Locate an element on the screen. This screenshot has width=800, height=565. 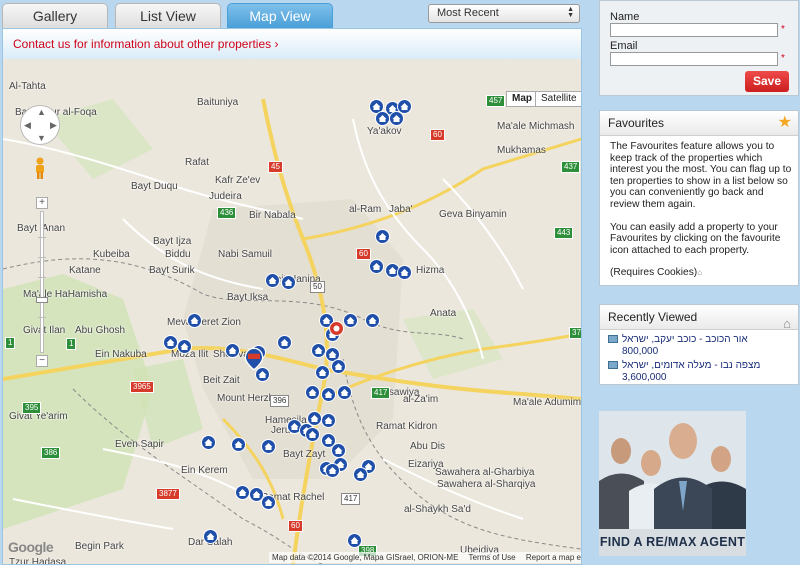
property-thumbnail-icon is located at coordinates (613, 339).